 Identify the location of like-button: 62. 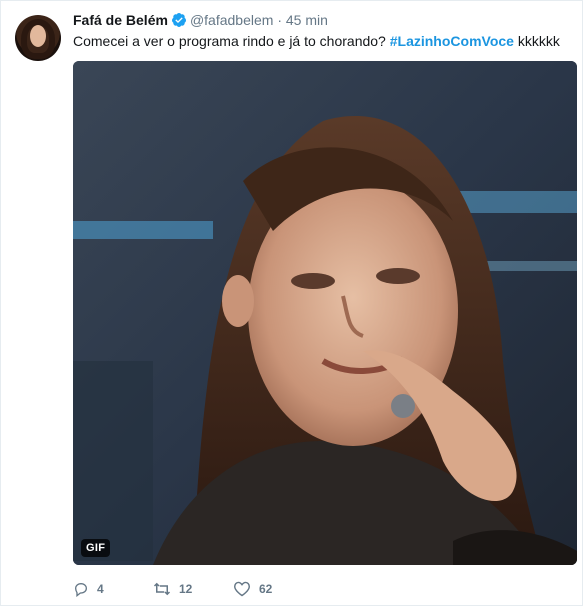
(273, 589).